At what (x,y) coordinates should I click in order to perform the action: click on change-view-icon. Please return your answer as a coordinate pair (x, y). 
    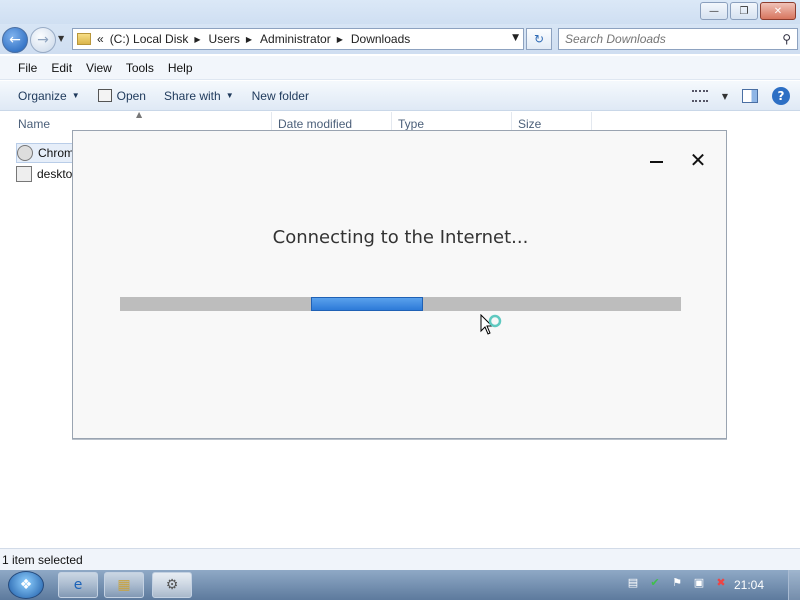
    Looking at the image, I should click on (699, 96).